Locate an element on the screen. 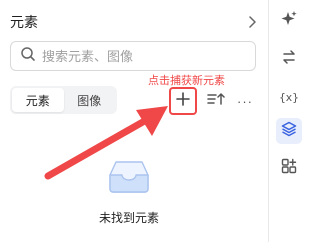  rail-layers-button is located at coordinates (289, 131).